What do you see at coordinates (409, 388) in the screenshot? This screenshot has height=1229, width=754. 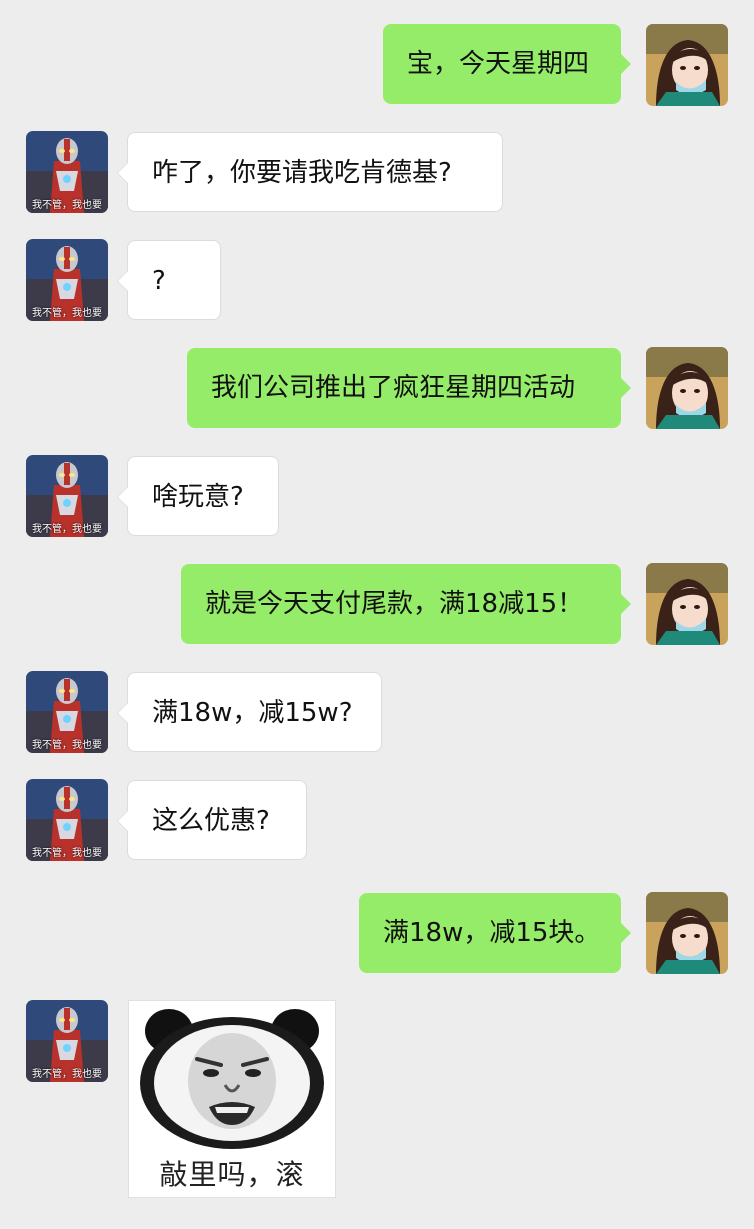 I see `message-bubble-outgoing: 我们公司推出了疯狂星期四活动` at bounding box center [409, 388].